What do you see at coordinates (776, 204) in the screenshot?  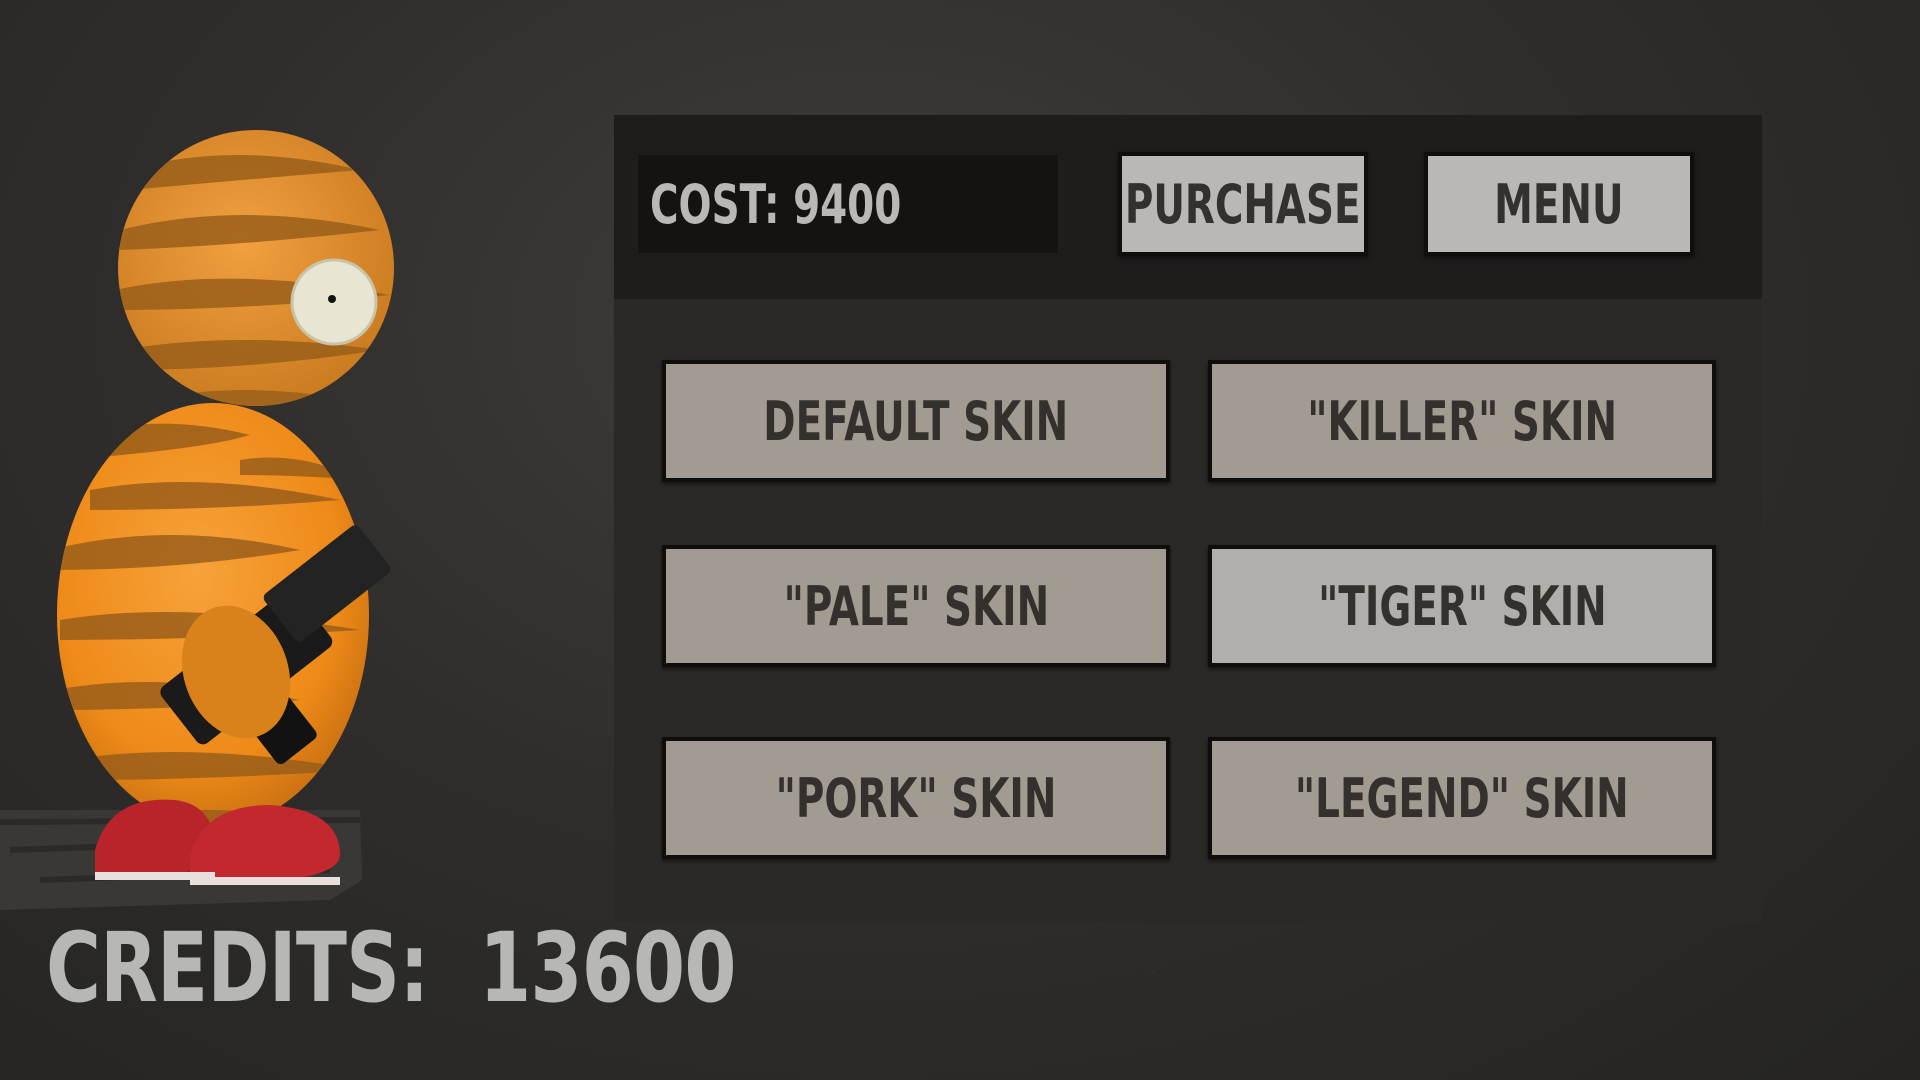 I see `cost-label: COST: 9400` at bounding box center [776, 204].